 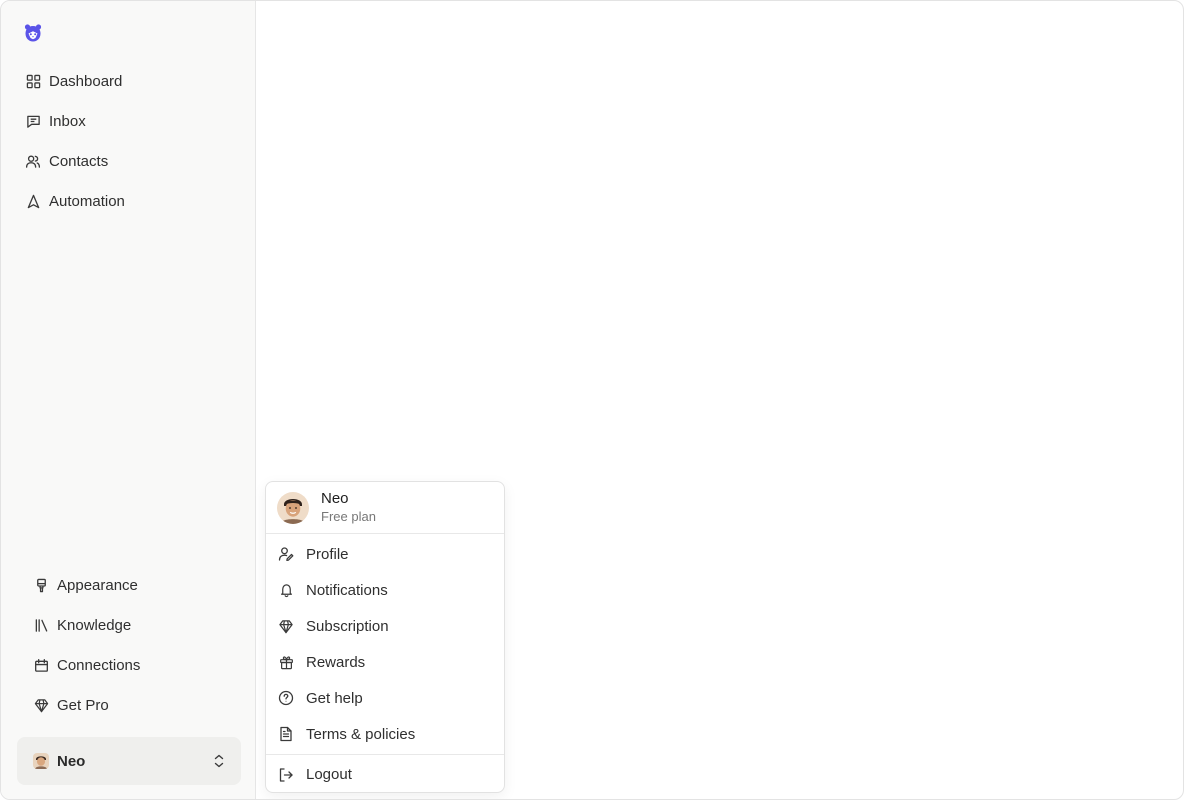 What do you see at coordinates (335, 498) in the screenshot?
I see `menu-user-name: Neo` at bounding box center [335, 498].